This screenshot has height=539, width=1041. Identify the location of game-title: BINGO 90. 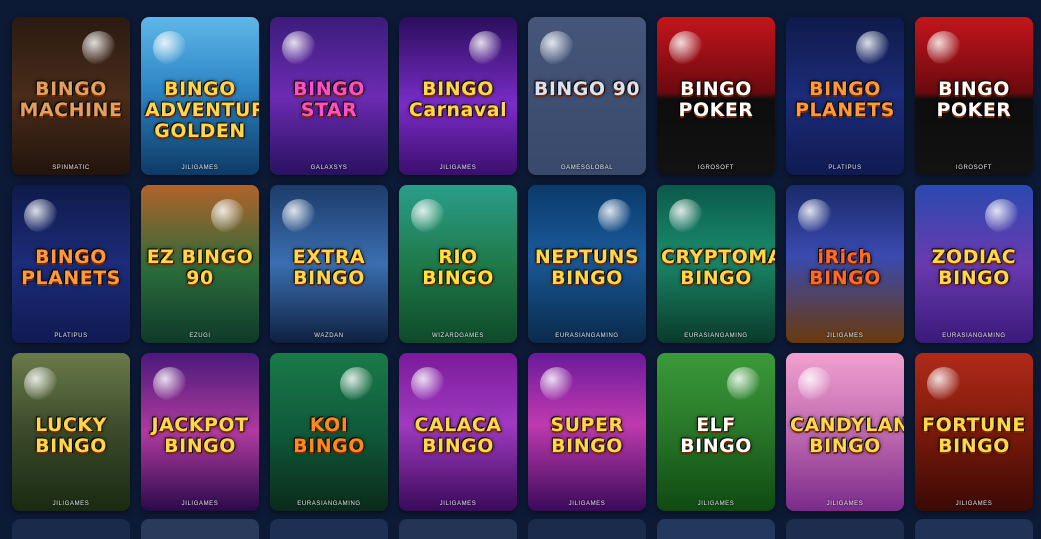
(587, 89).